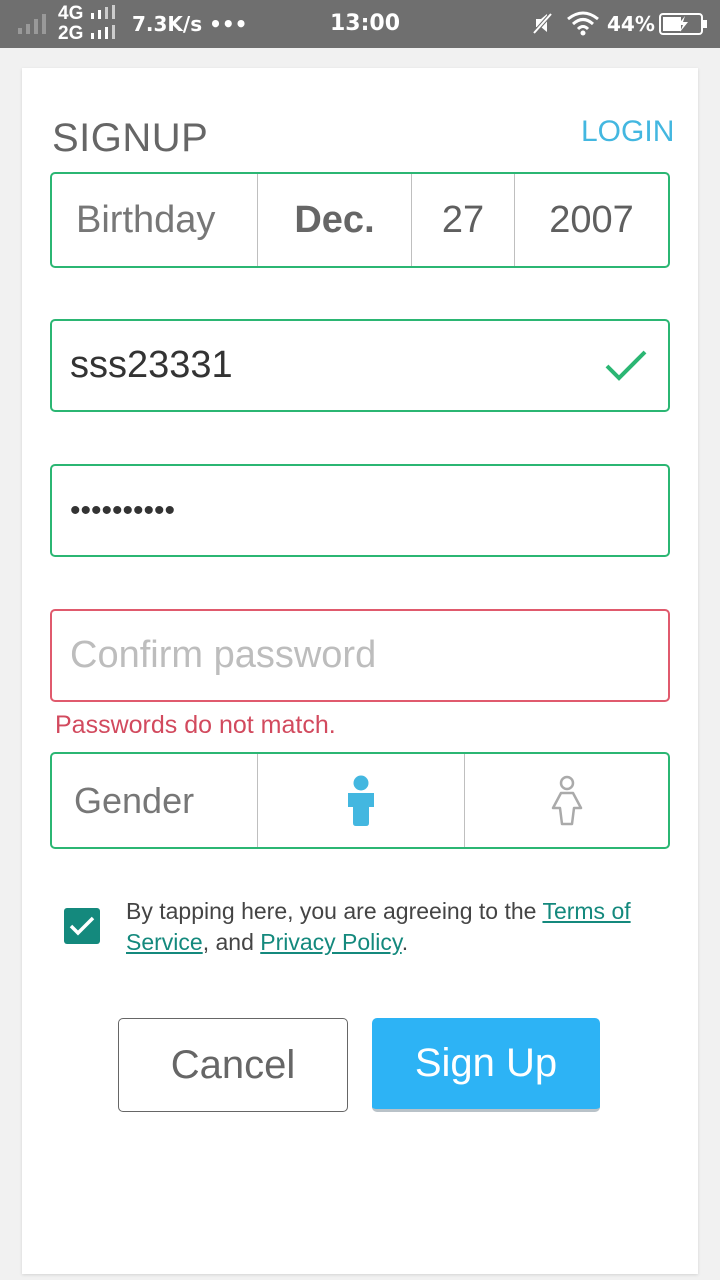 This screenshot has width=720, height=1280. What do you see at coordinates (365, 23) in the screenshot?
I see `clock: 13:00` at bounding box center [365, 23].